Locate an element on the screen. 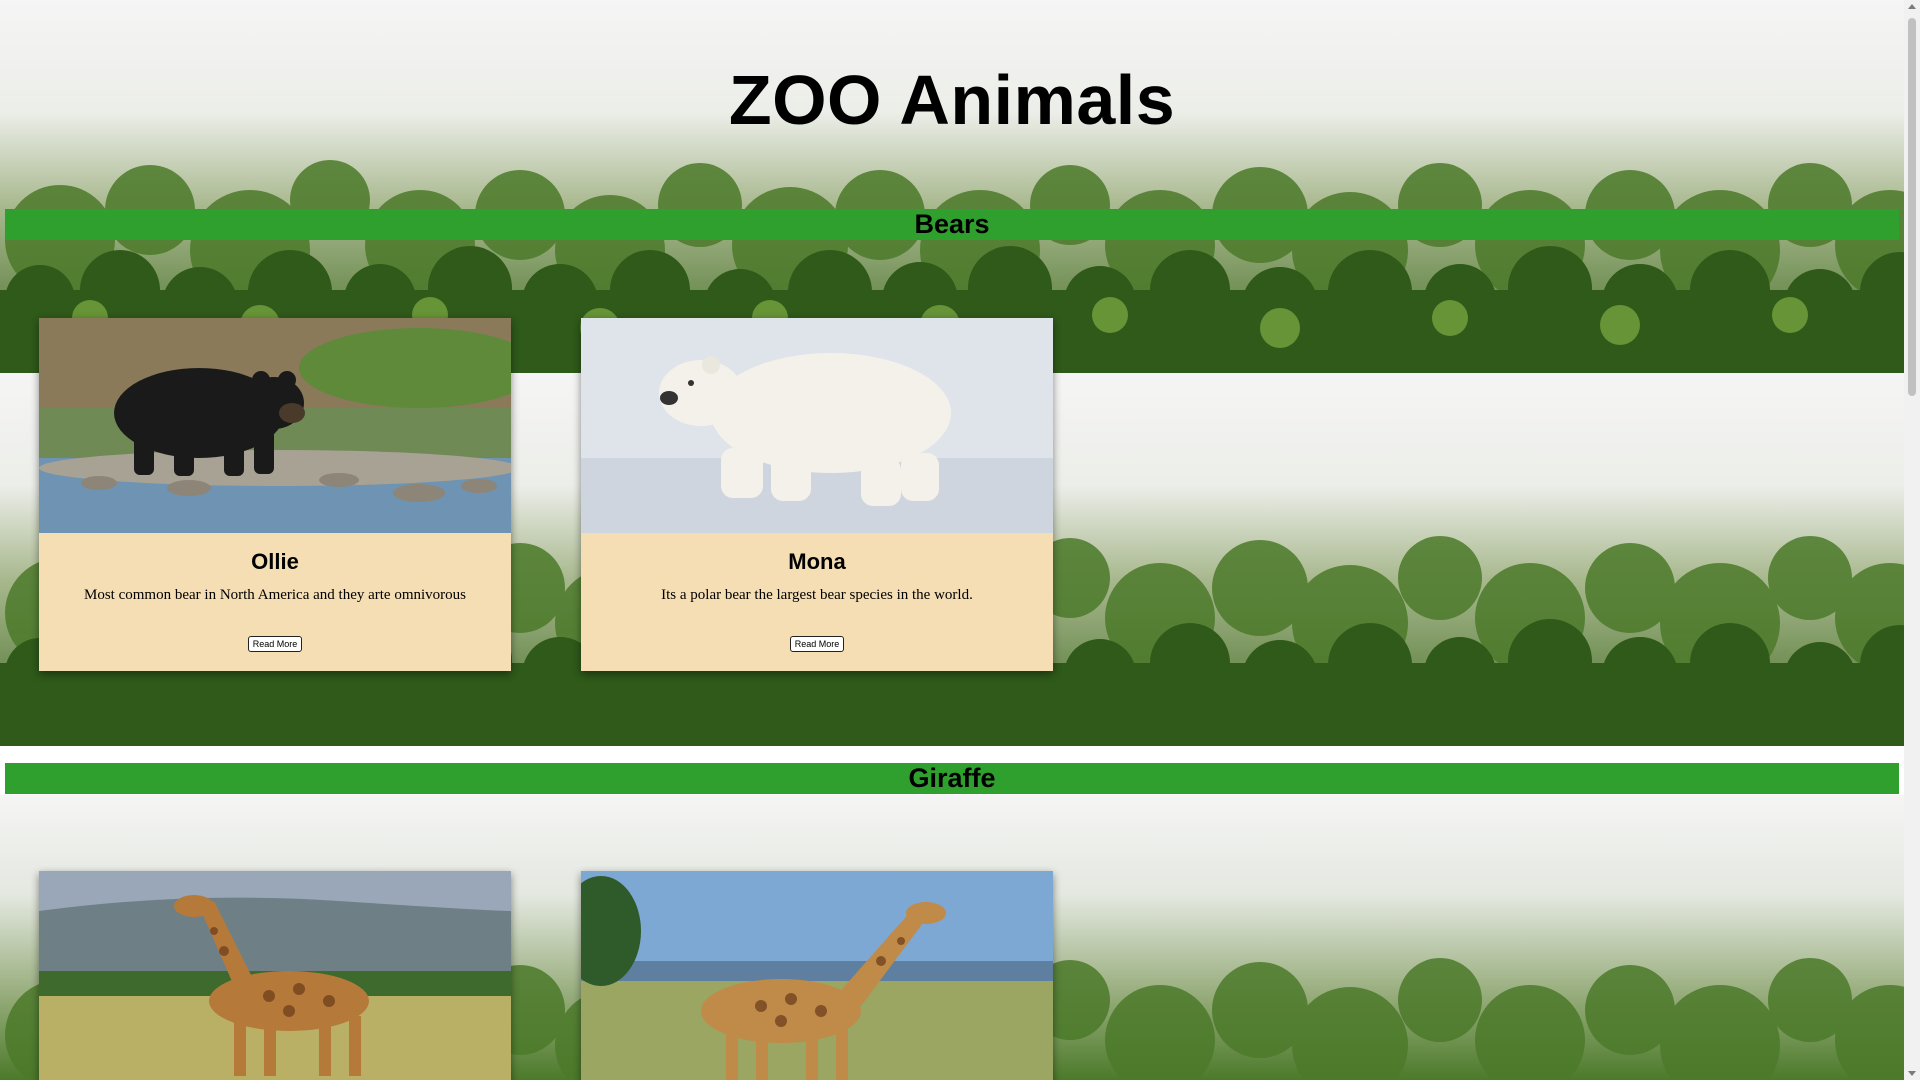  polar-bear-photo is located at coordinates (817, 425).